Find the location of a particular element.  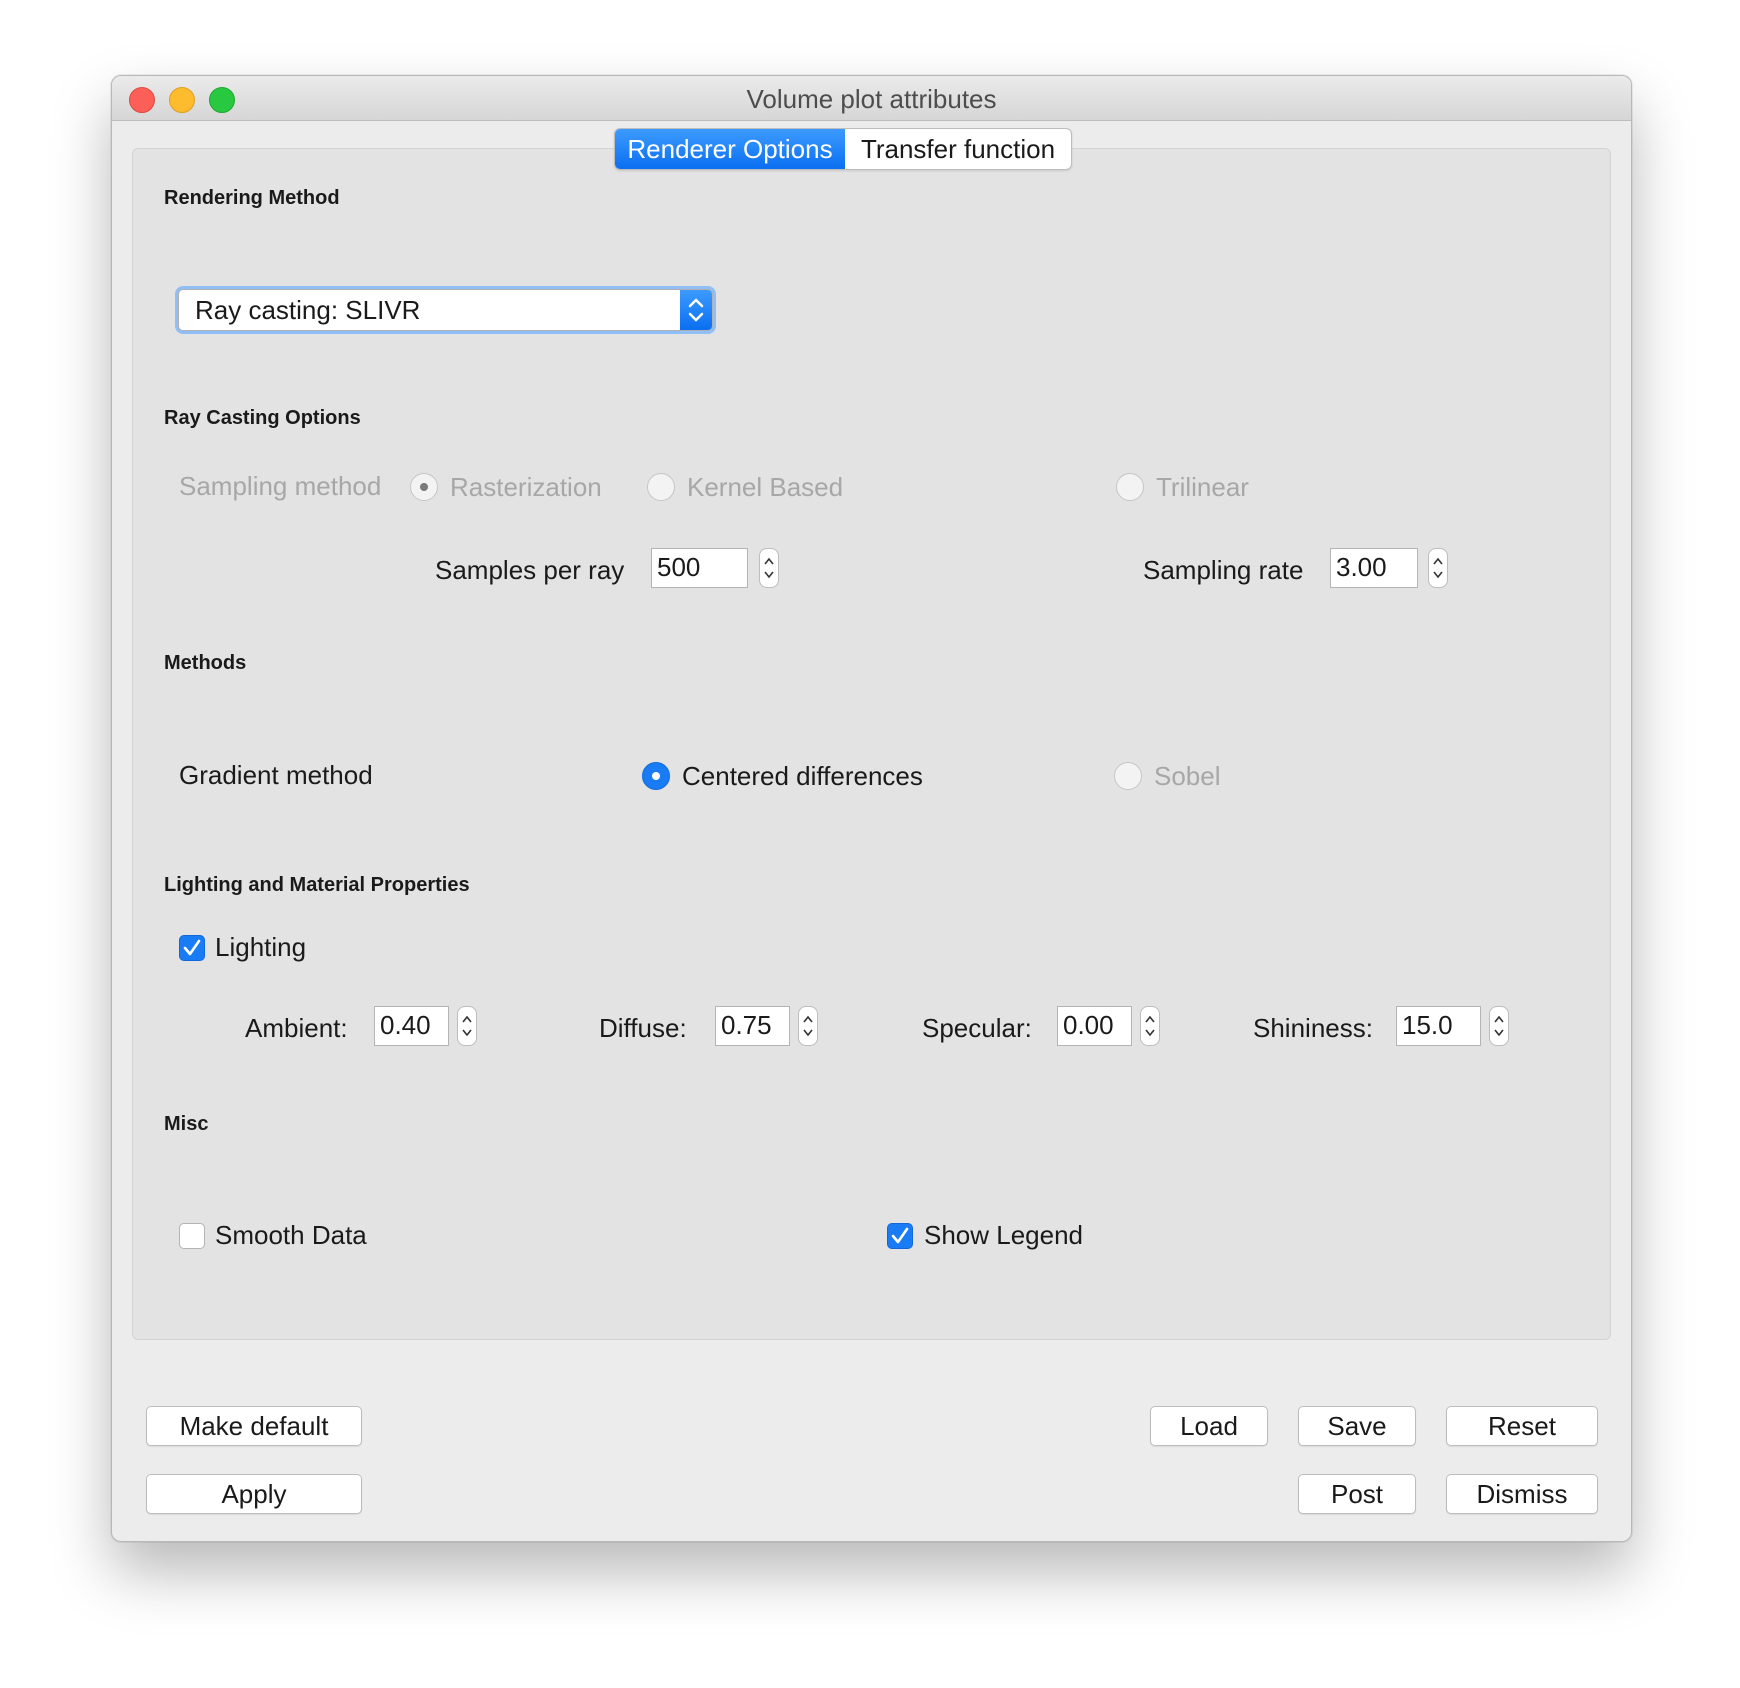

sampling-rate-stepper is located at coordinates (1438, 568).